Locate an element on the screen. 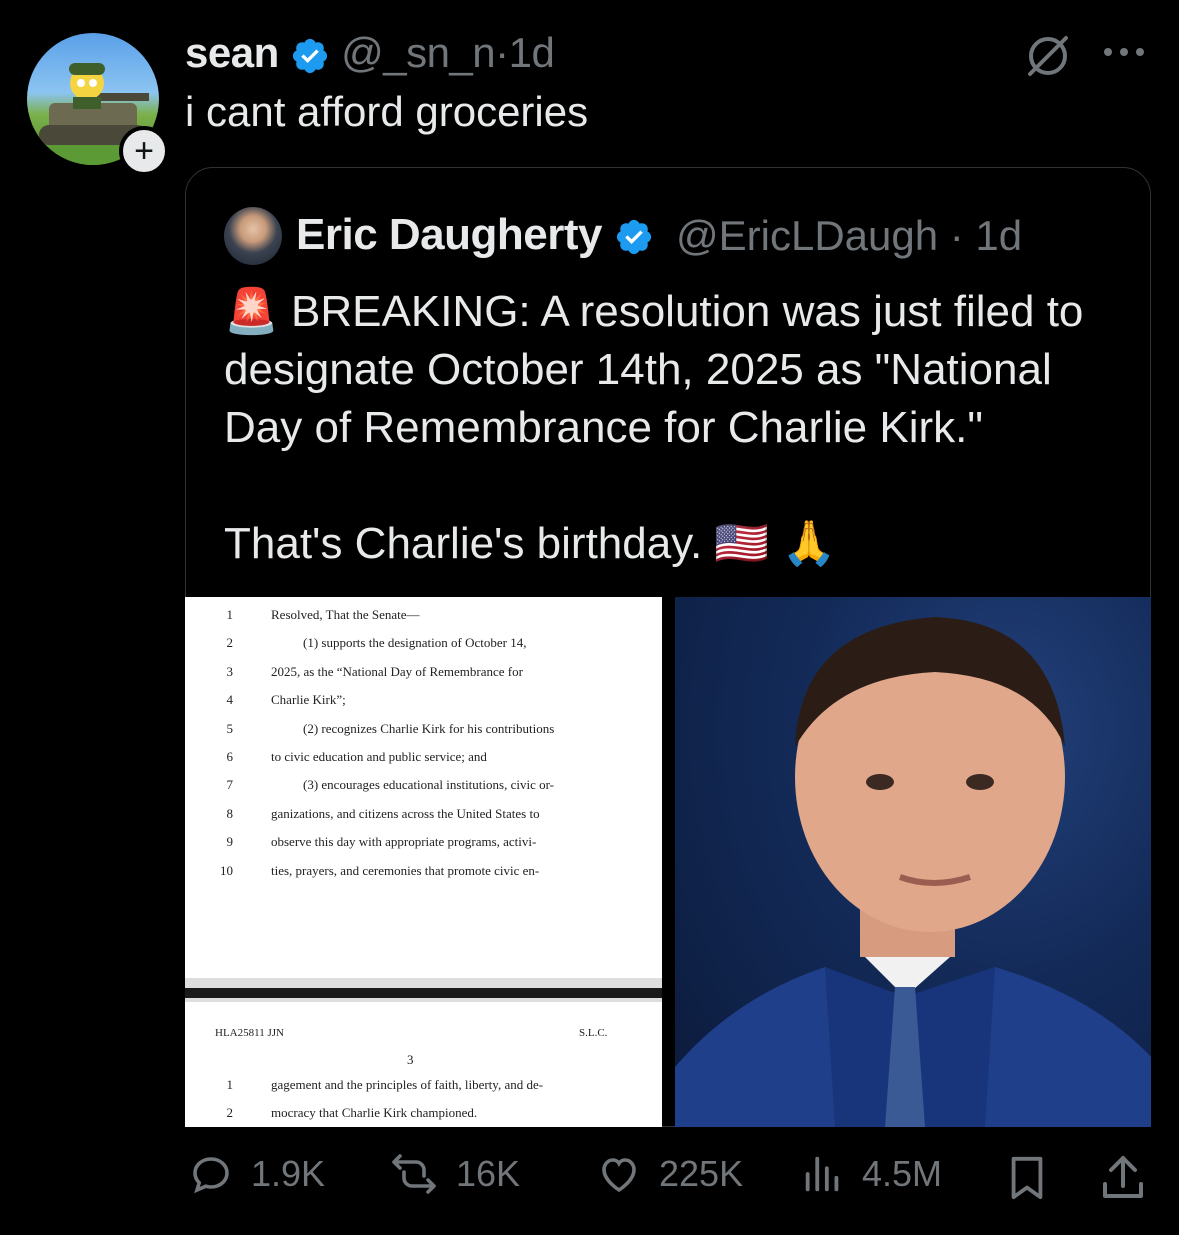 The width and height of the screenshot is (1179, 1235). quoted-time: 1d is located at coordinates (998, 235).